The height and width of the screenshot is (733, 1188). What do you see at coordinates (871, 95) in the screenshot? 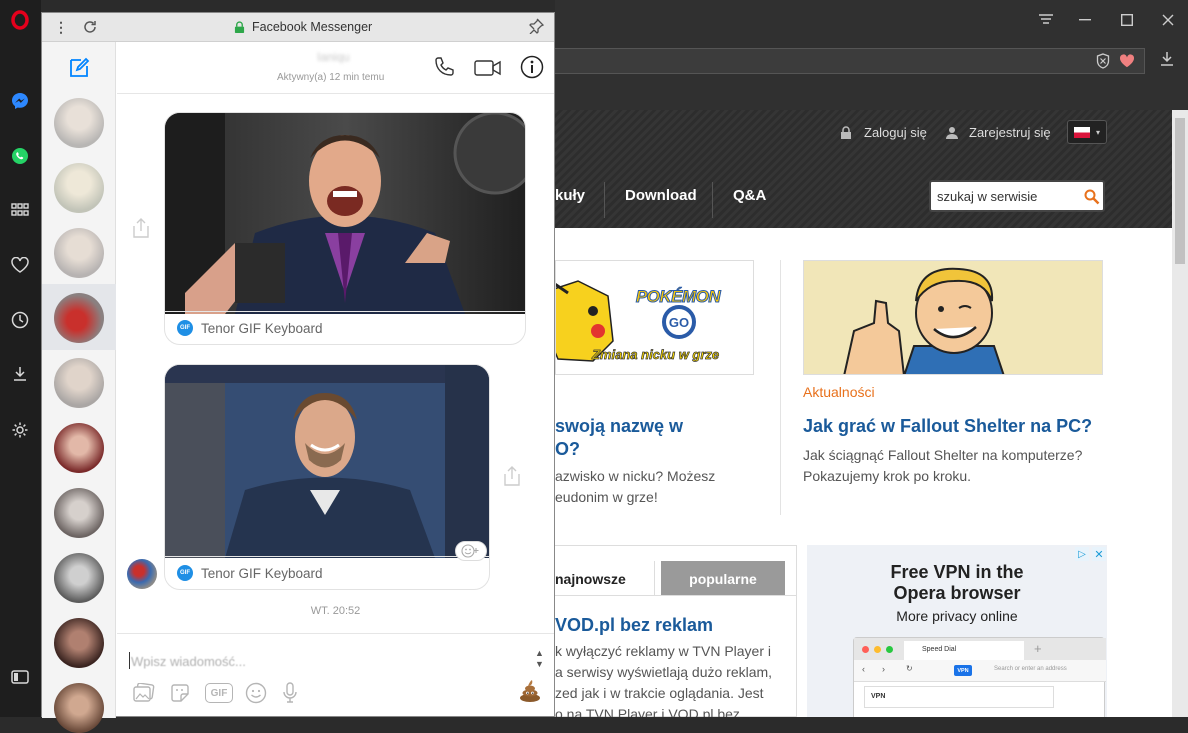
I see `tab-row` at bounding box center [871, 95].